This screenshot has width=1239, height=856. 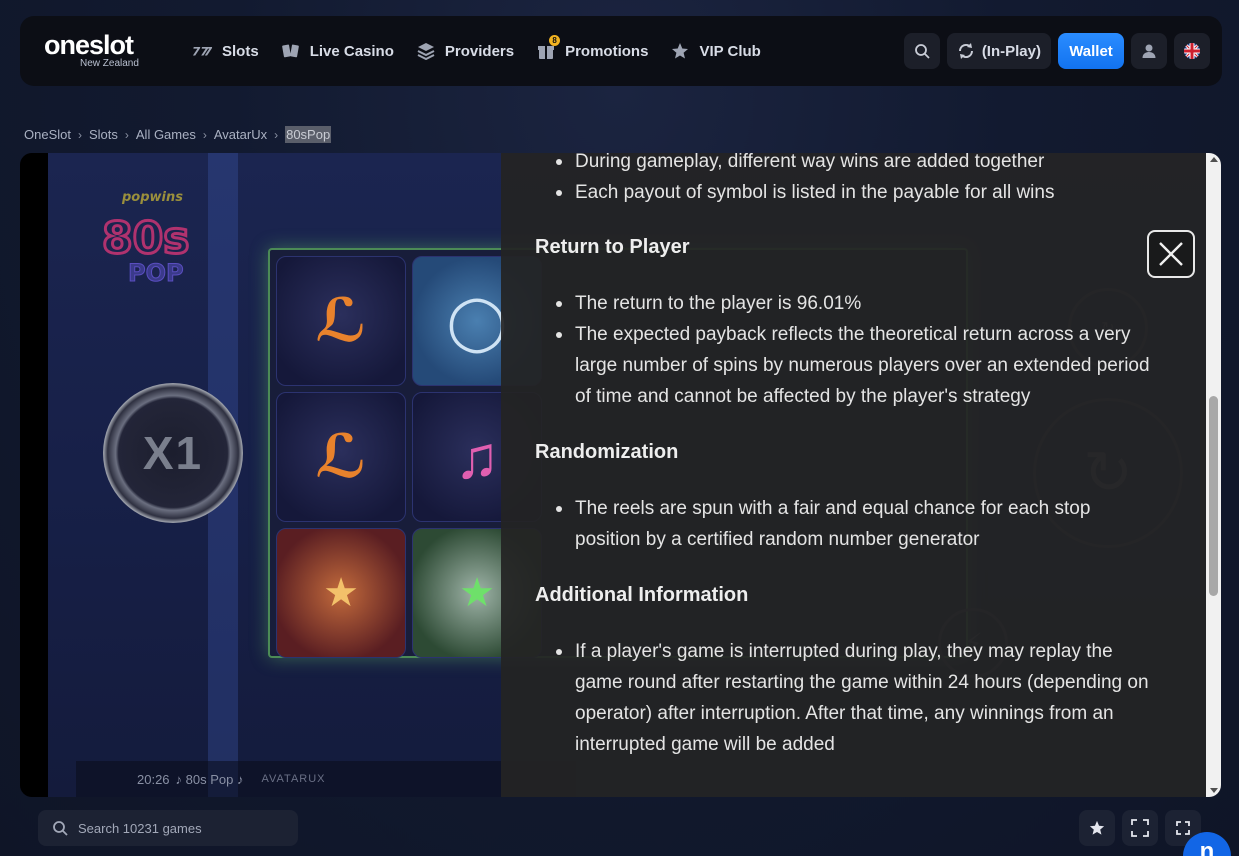 I want to click on nav-item-vip-club: VIP Club, so click(x=719, y=51).